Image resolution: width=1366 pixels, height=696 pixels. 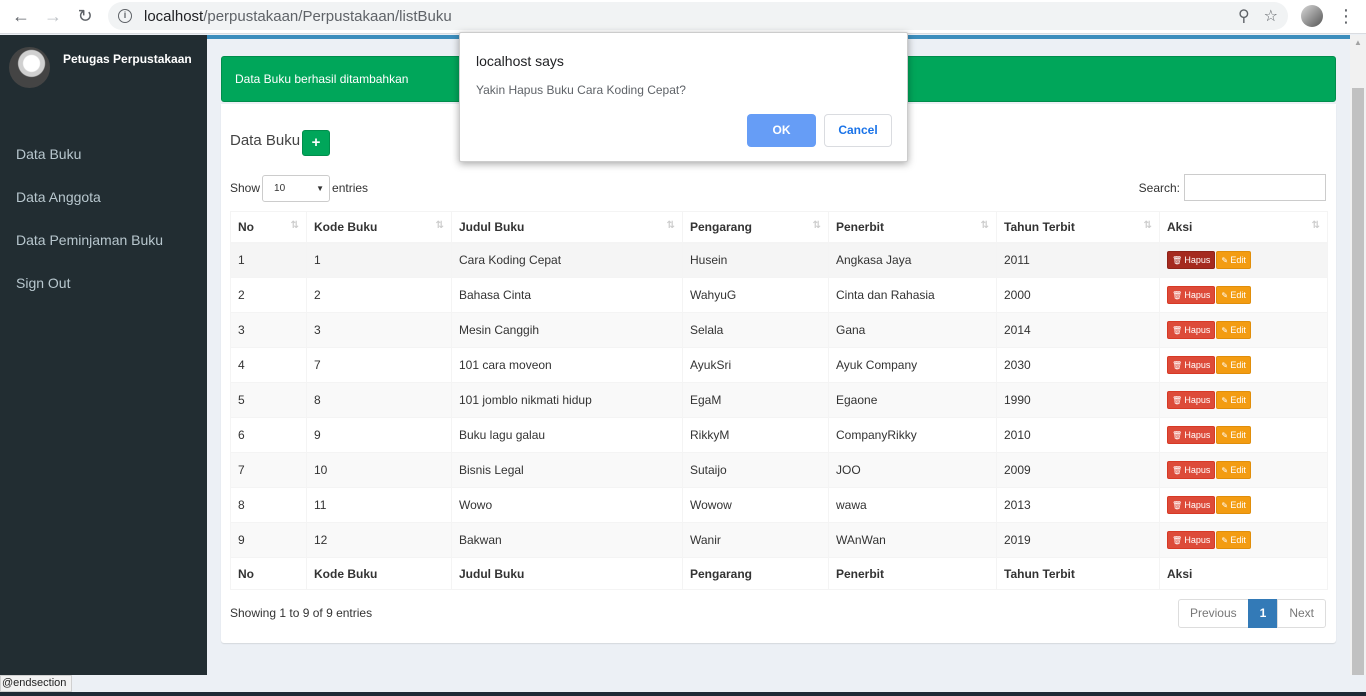 I want to click on column-header-penerbit: Penerbit ⇅, so click(x=912, y=227).